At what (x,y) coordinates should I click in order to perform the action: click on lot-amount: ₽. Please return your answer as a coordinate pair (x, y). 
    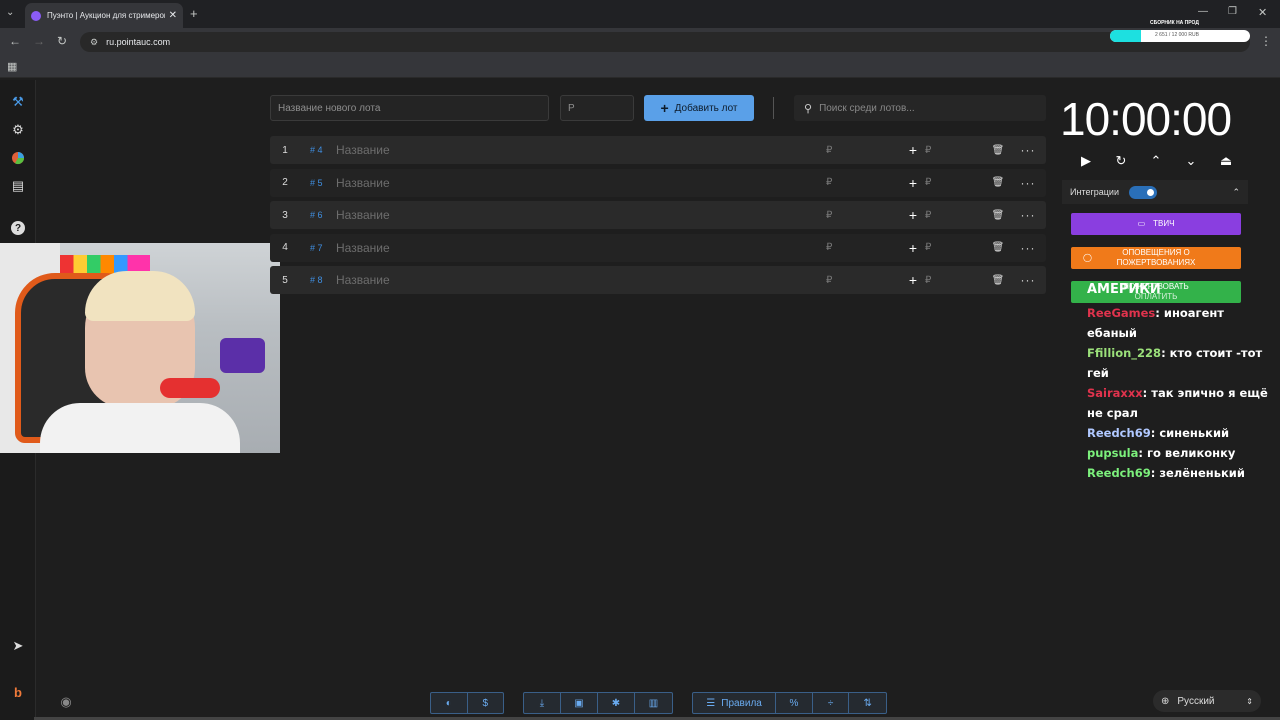
    Looking at the image, I should click on (829, 247).